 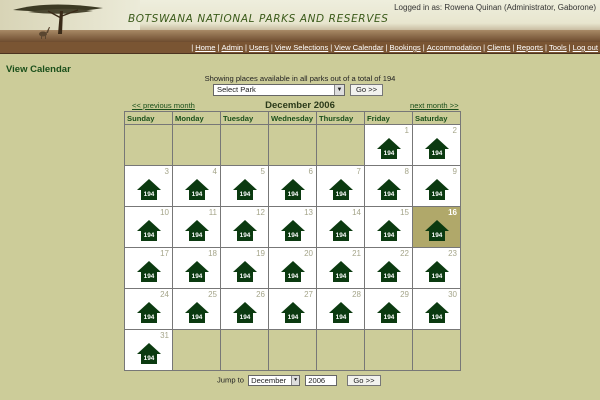 I want to click on weekday-monday: Monday, so click(x=196, y=118).